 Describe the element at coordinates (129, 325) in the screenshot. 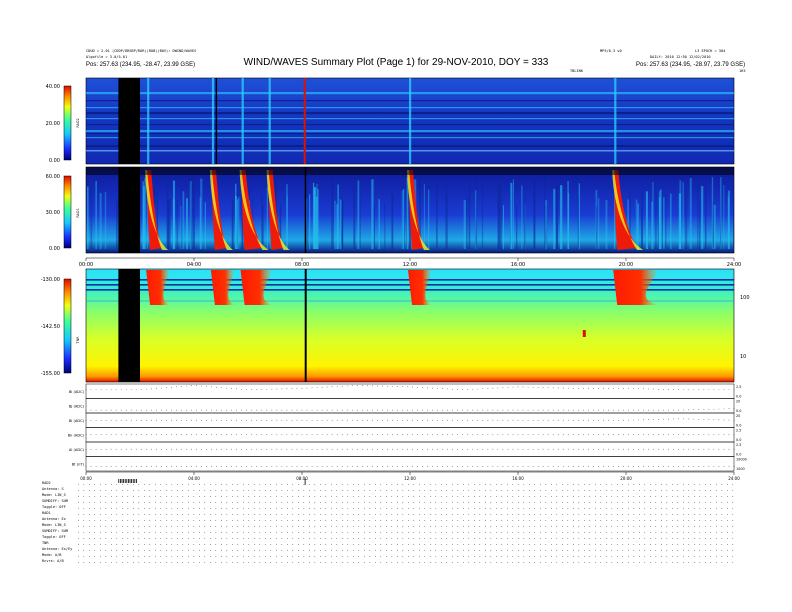

I see `tnr-gap` at that location.